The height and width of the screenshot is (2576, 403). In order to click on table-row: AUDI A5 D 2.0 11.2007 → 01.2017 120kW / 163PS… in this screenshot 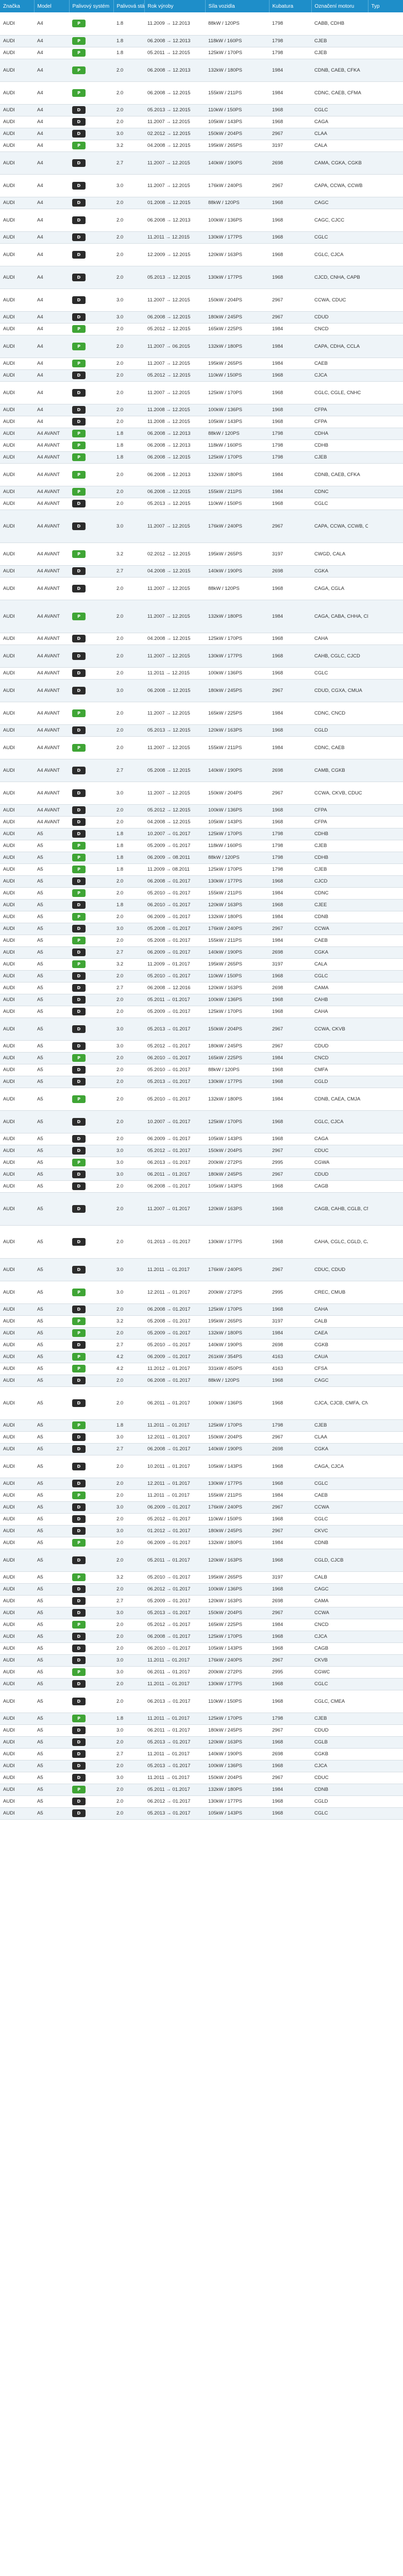, I will do `click(202, 1209)`.